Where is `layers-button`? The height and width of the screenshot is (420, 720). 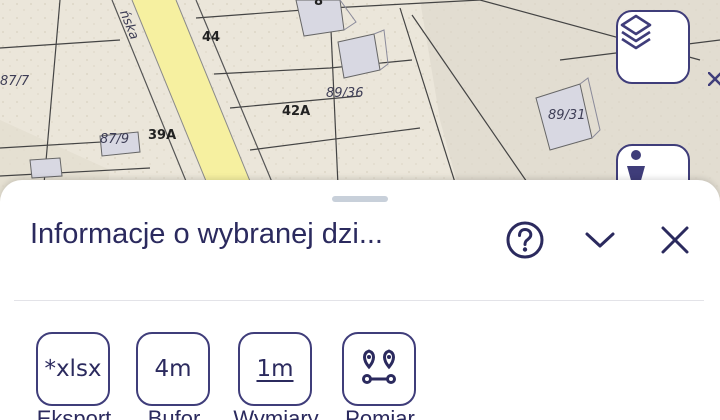 layers-button is located at coordinates (653, 47).